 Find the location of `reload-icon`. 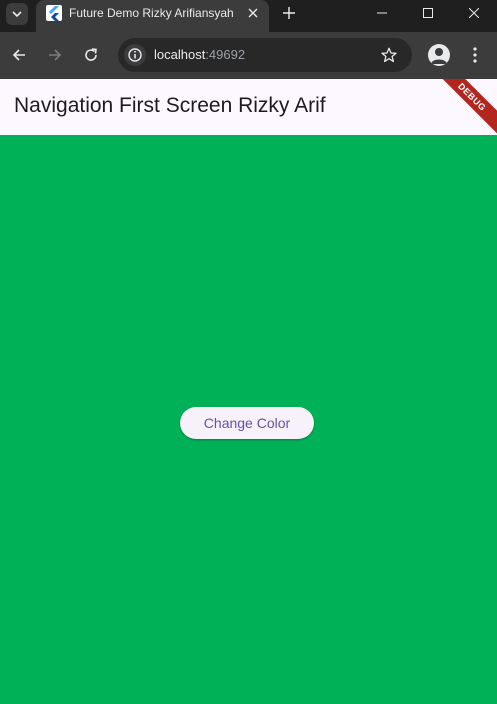

reload-icon is located at coordinates (91, 54).